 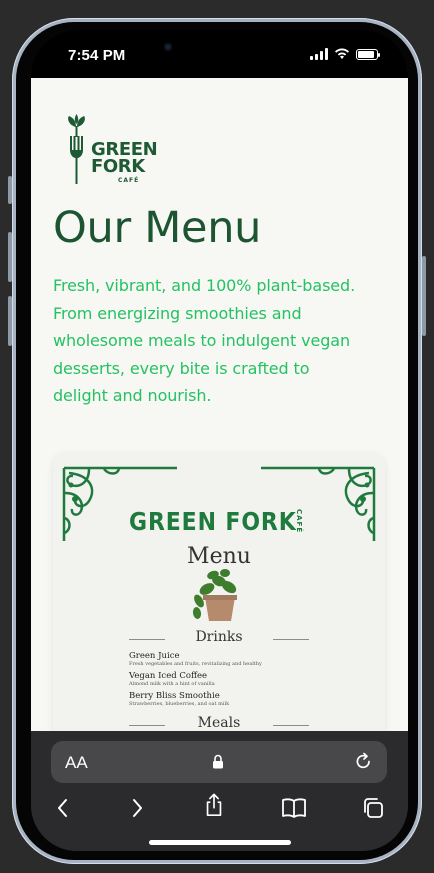 What do you see at coordinates (424, 296) in the screenshot?
I see `power-button` at bounding box center [424, 296].